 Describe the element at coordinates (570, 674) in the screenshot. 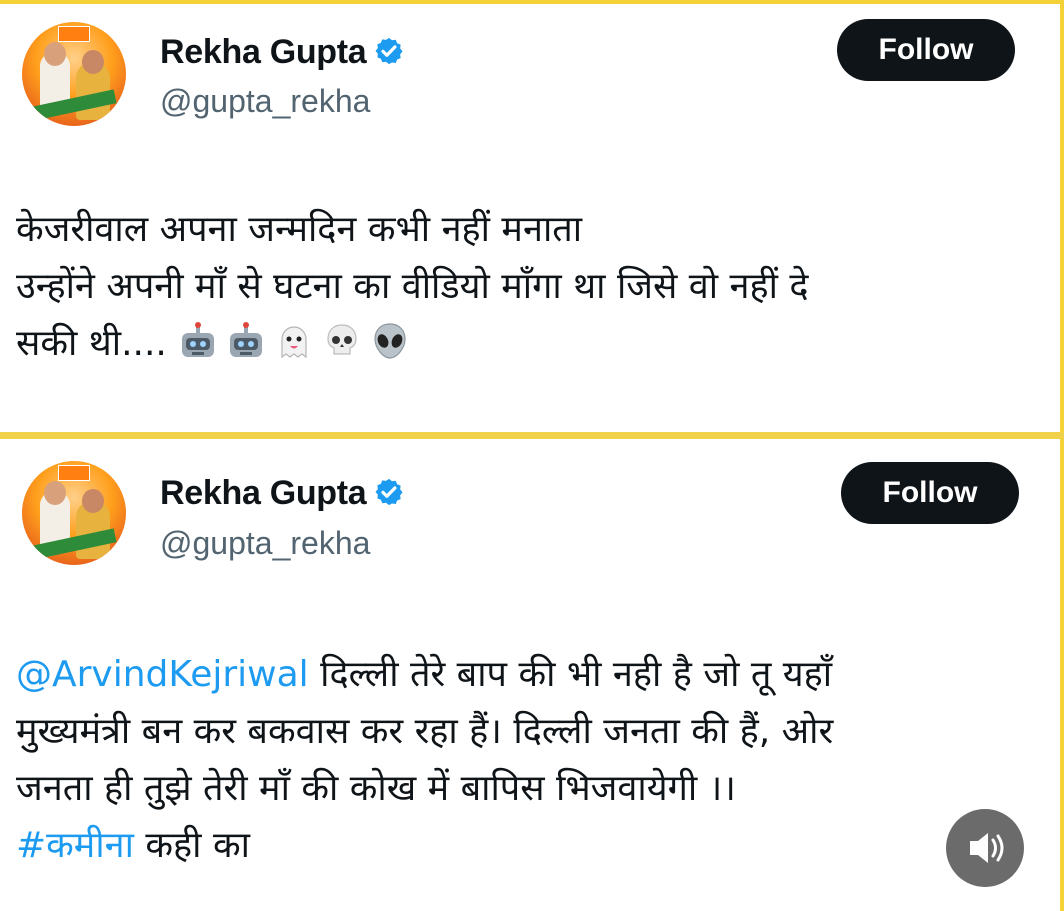

I see `tweet-line-text: दिल्ली तेरे बाप की भी नही है जो तू यहाँ` at that location.